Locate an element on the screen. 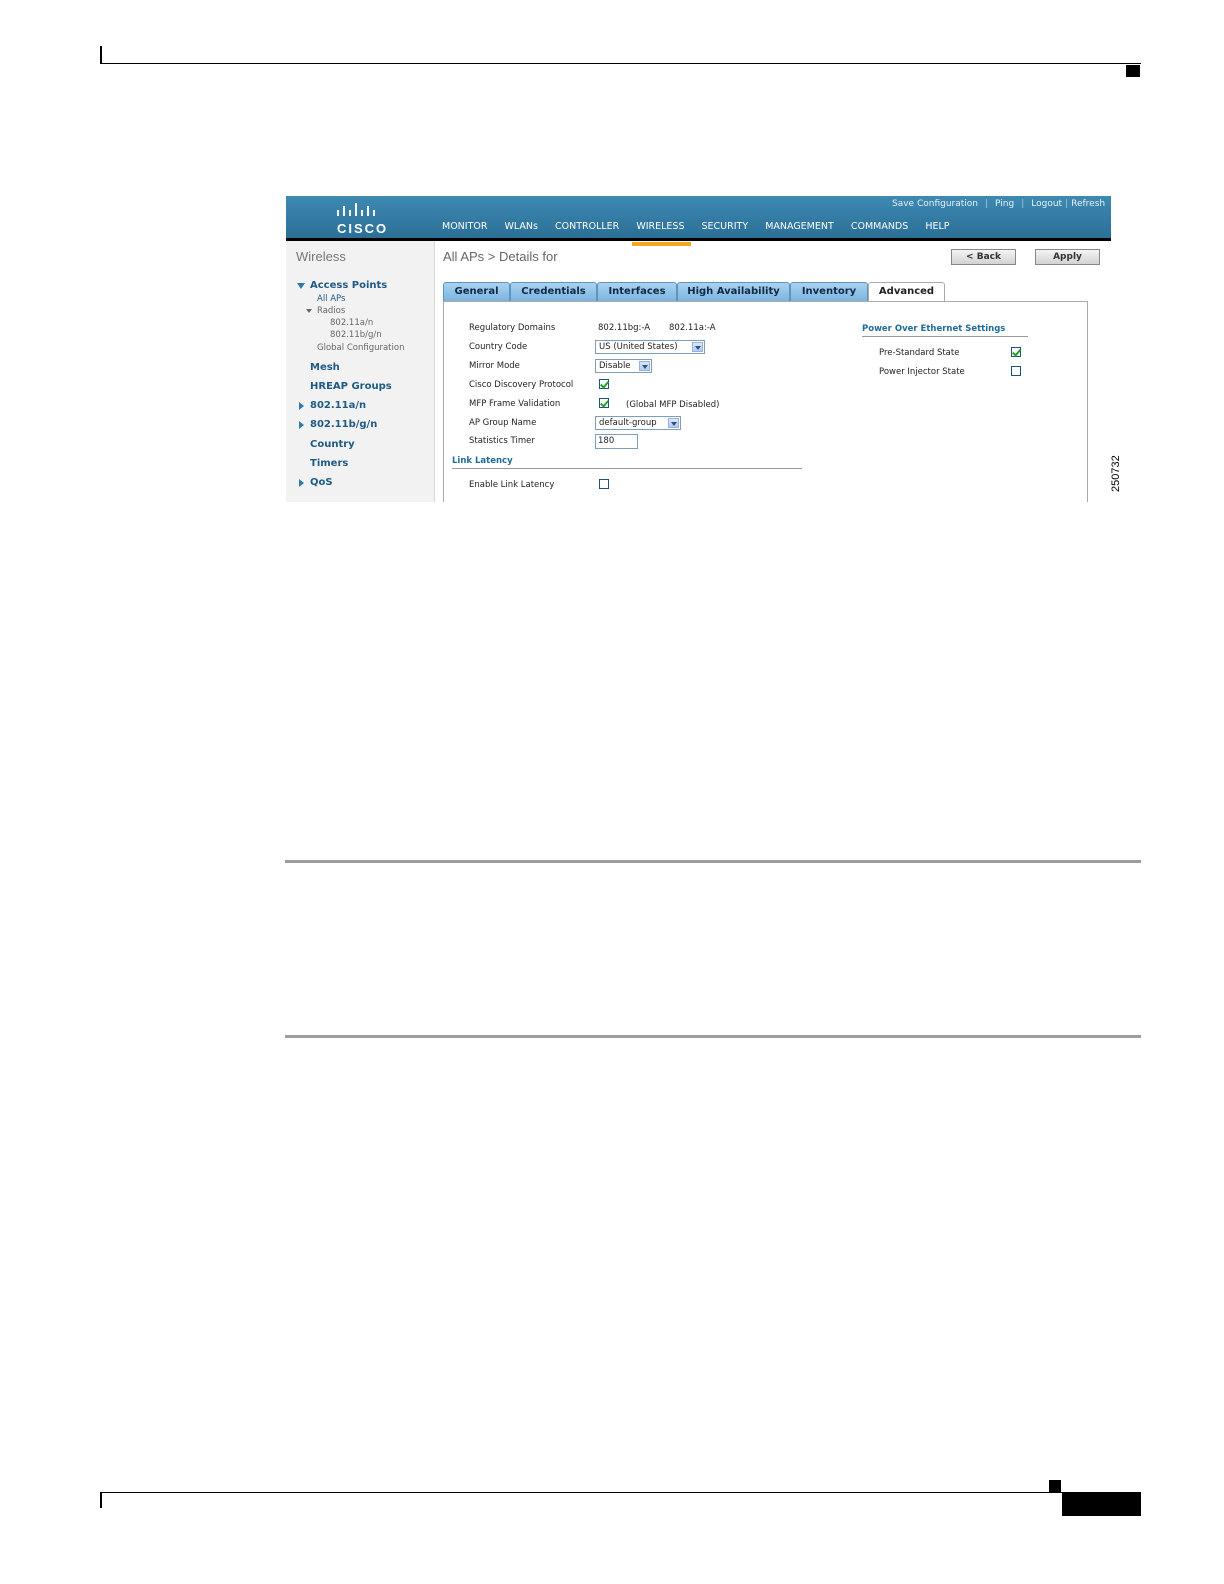  utility-links: Save Configuration | Ping | Logout | Refresh is located at coordinates (998, 204).